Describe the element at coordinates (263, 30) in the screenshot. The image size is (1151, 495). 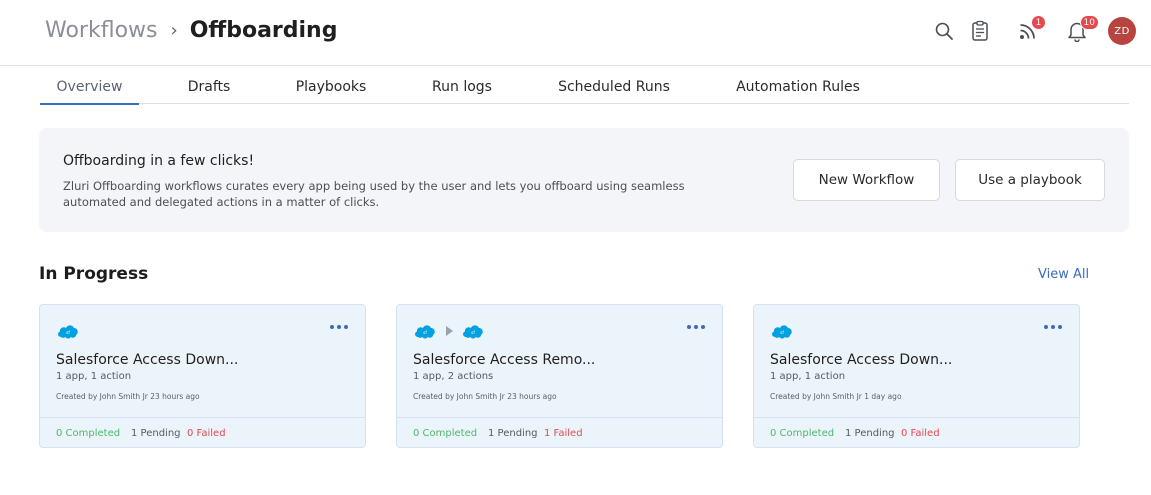
I see `page-title: Offboarding` at that location.